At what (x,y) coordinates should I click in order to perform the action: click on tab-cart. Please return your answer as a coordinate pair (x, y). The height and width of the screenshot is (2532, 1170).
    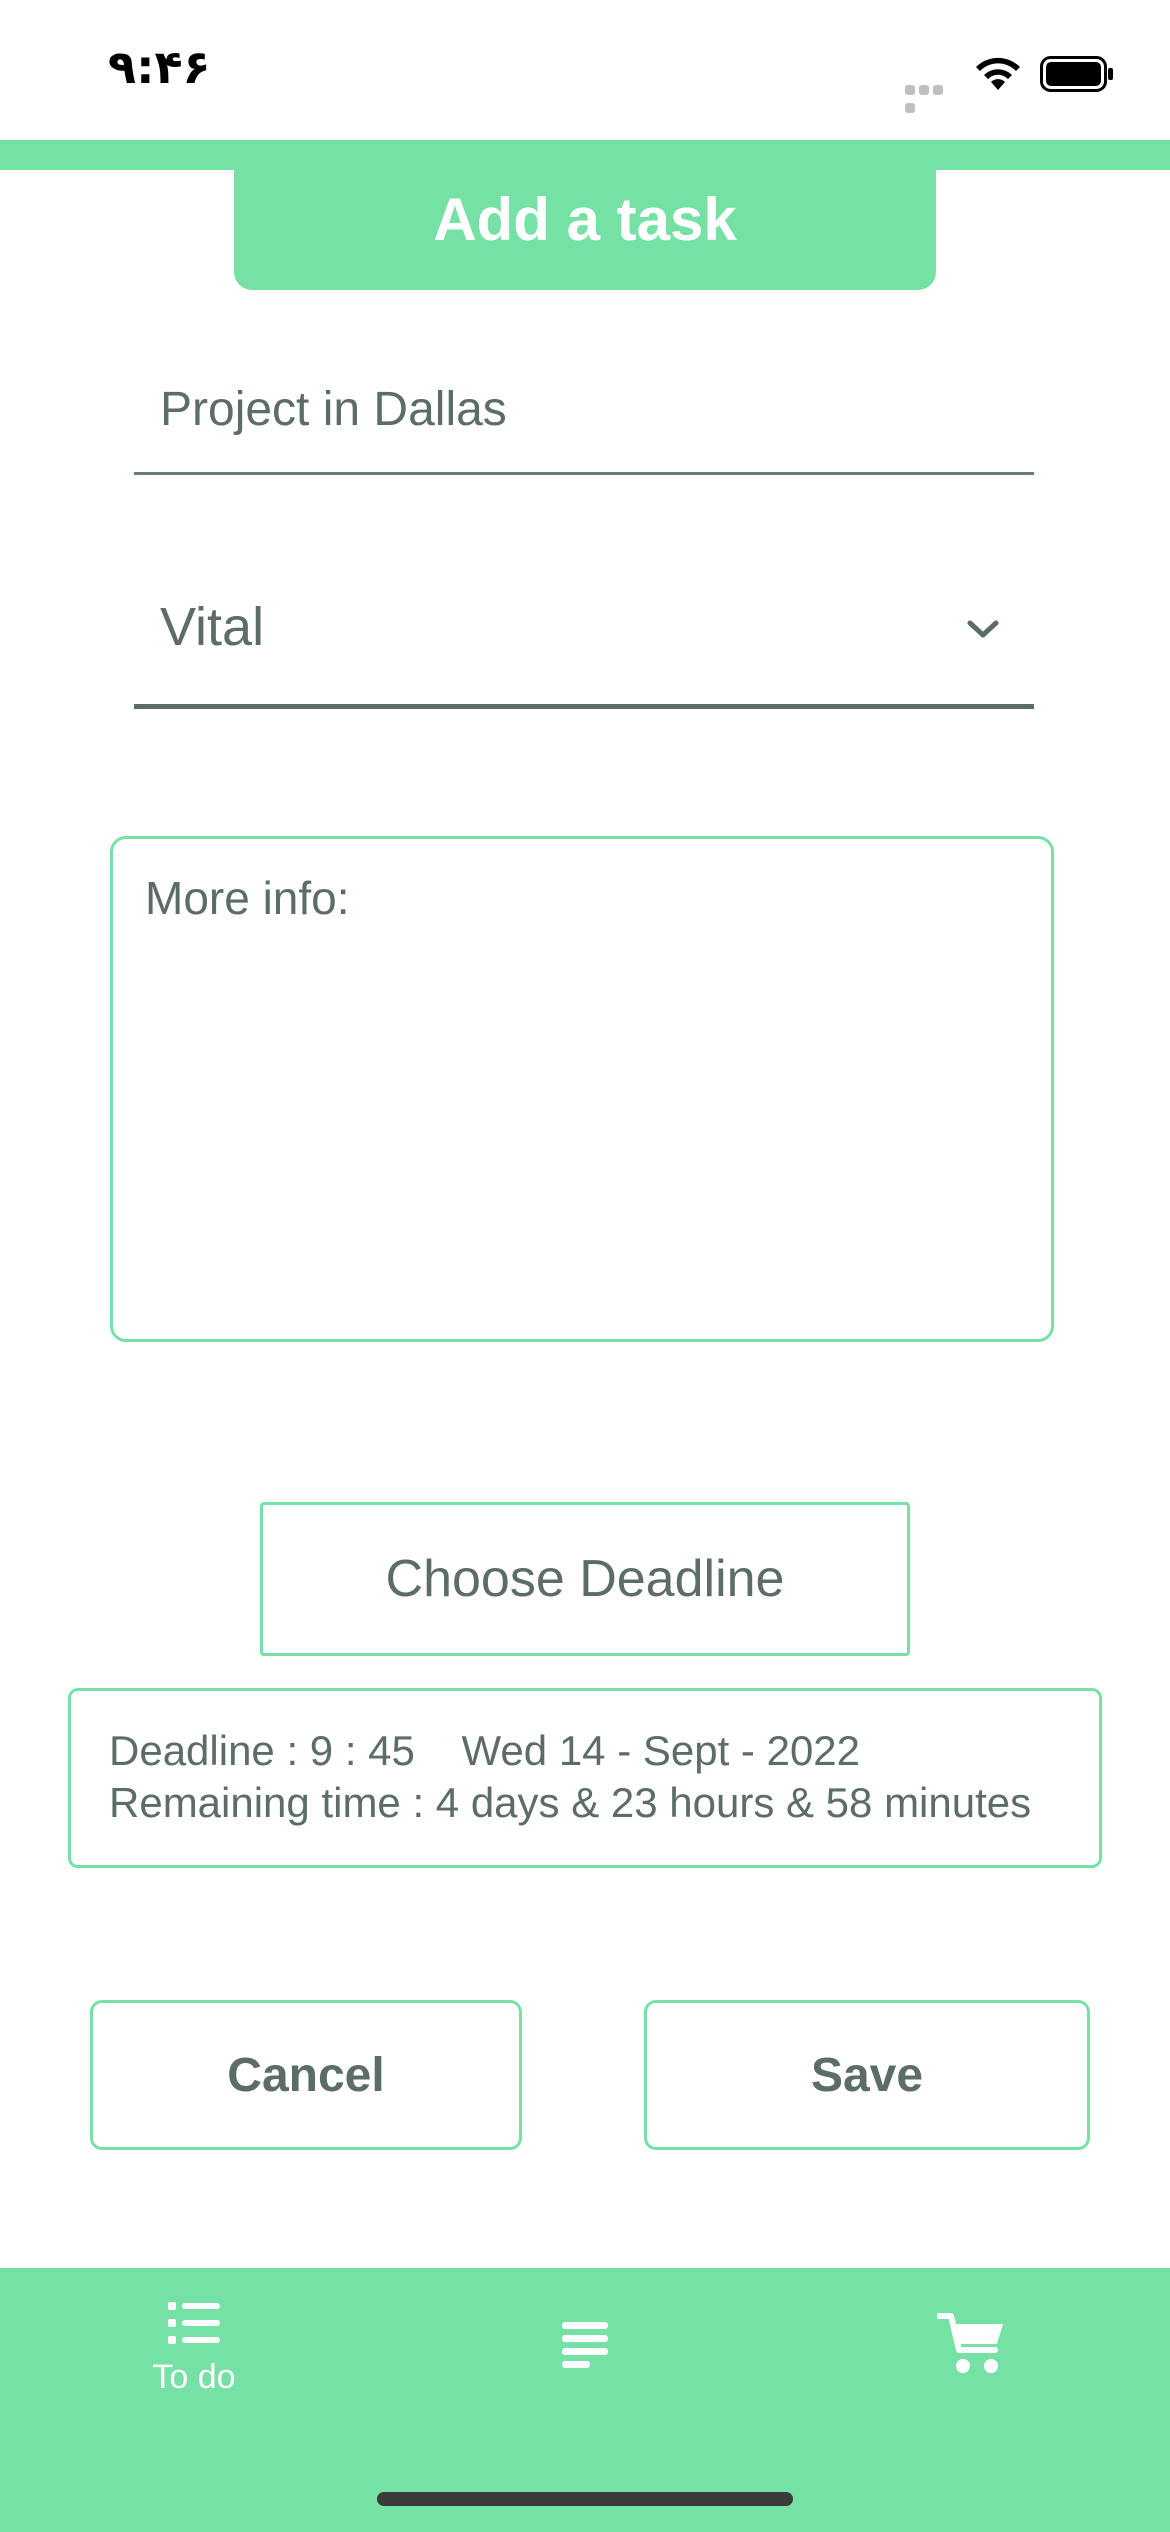
    Looking at the image, I should click on (972, 2363).